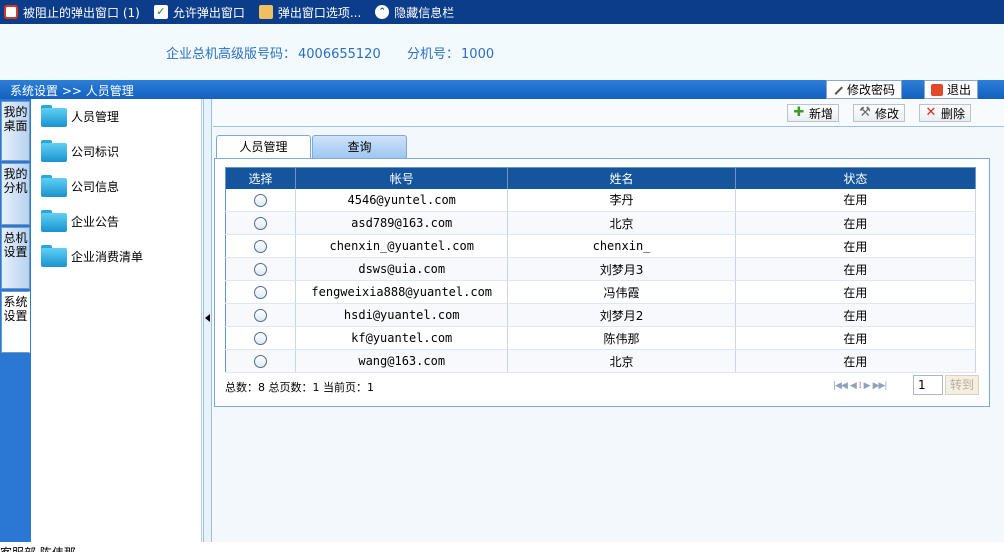 This screenshot has height=552, width=1004. Describe the element at coordinates (621, 315) in the screenshot. I see `name-cell: 刘梦月2` at that location.